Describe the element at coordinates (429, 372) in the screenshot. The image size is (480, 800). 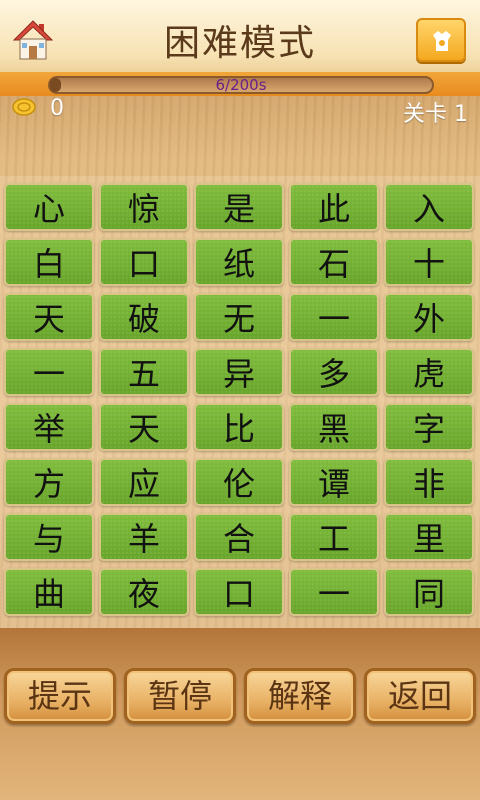
I see `character-tile: 虎` at that location.